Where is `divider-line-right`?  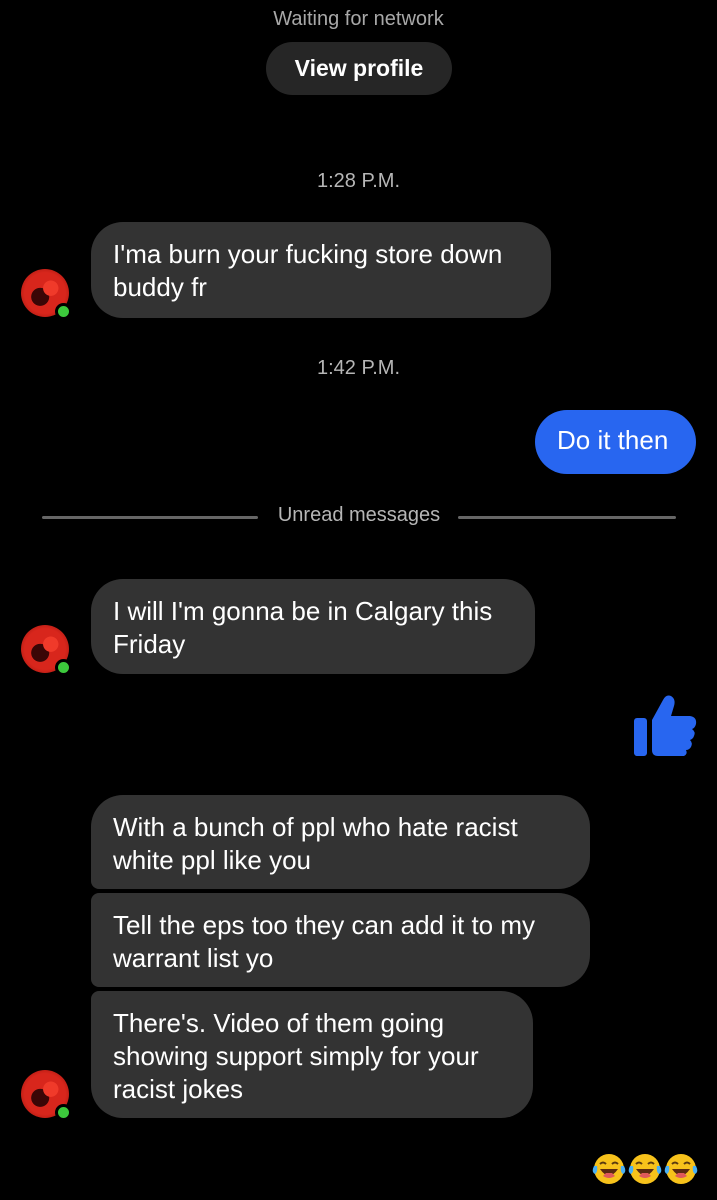
divider-line-right is located at coordinates (567, 517).